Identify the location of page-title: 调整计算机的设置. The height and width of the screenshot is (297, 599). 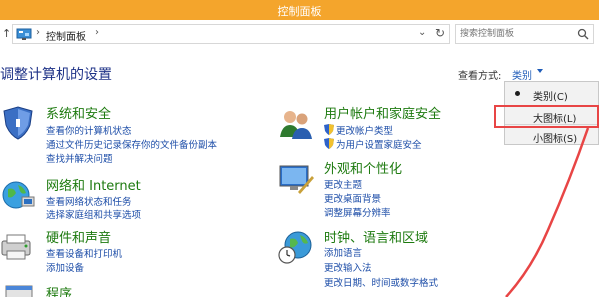
(56, 75).